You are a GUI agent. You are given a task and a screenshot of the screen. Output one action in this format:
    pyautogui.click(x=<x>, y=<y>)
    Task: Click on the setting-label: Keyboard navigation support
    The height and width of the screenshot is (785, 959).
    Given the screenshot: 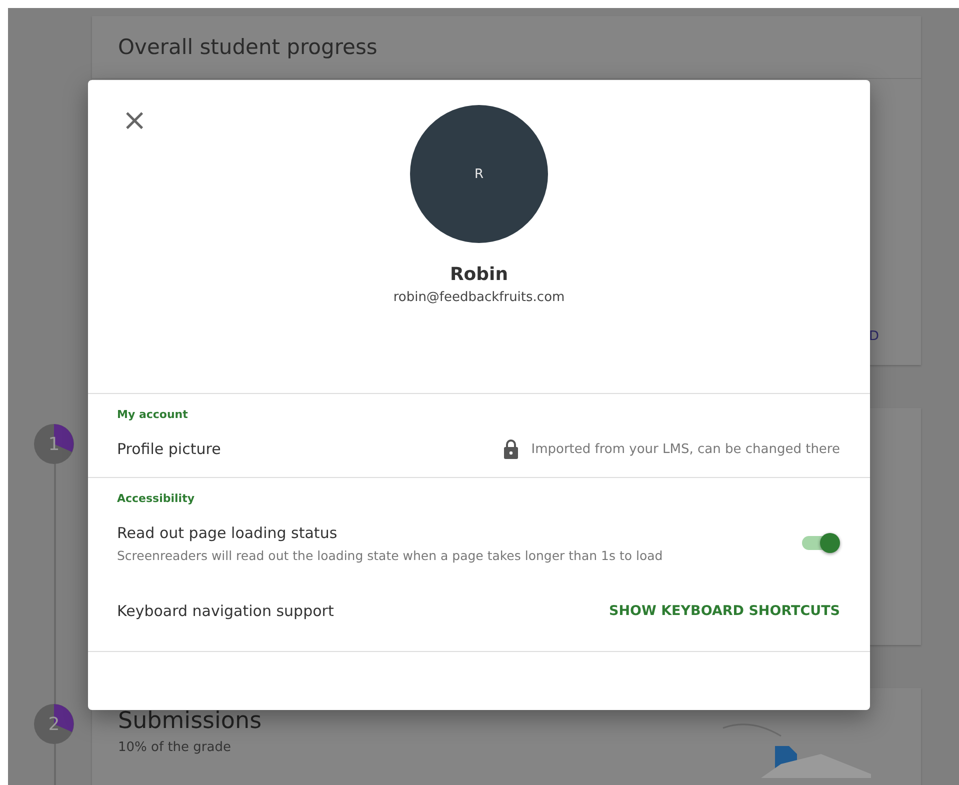 What is the action you would take?
    pyautogui.click(x=225, y=611)
    